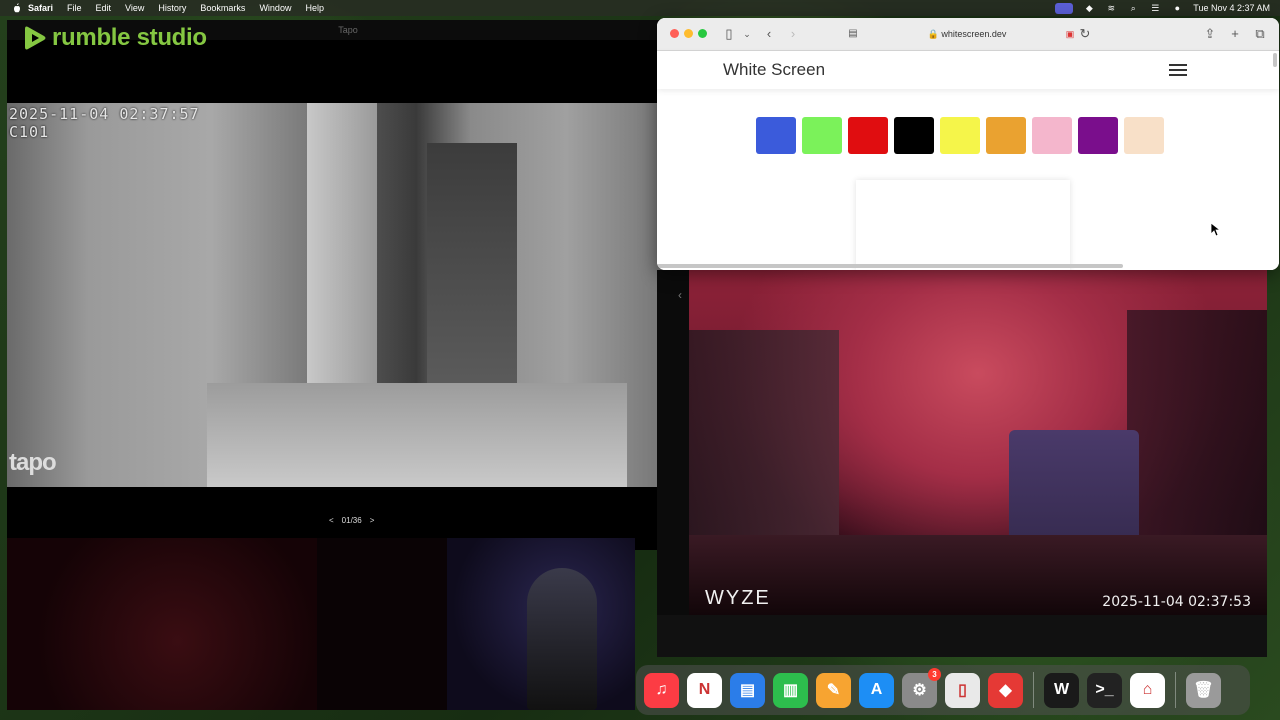 Image resolution: width=1280 pixels, height=720 pixels. Describe the element at coordinates (1177, 8) in the screenshot. I see `user-icon: ●` at that location.